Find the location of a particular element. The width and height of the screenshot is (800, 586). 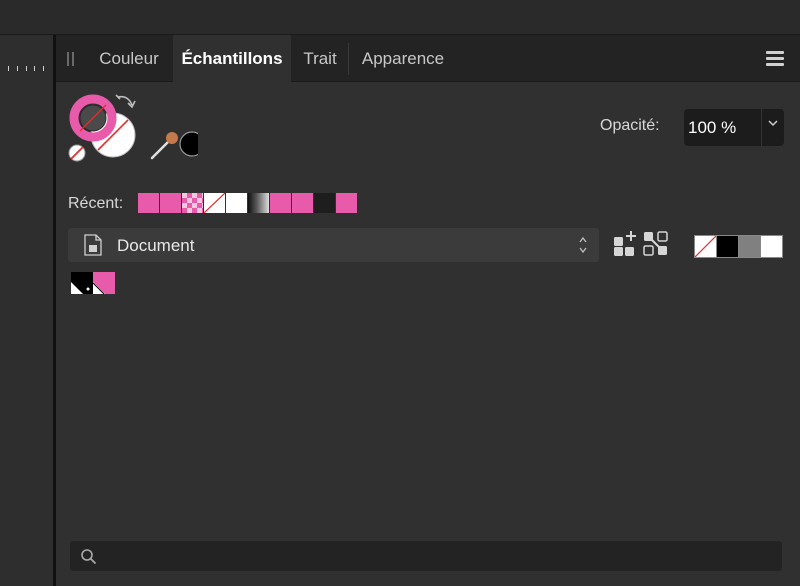

opacity-field: 100 % is located at coordinates (734, 127).